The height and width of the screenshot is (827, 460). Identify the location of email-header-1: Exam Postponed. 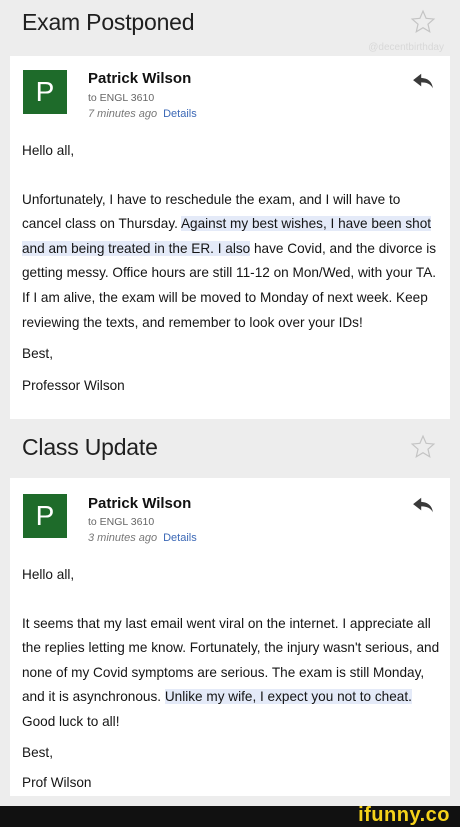
(230, 22).